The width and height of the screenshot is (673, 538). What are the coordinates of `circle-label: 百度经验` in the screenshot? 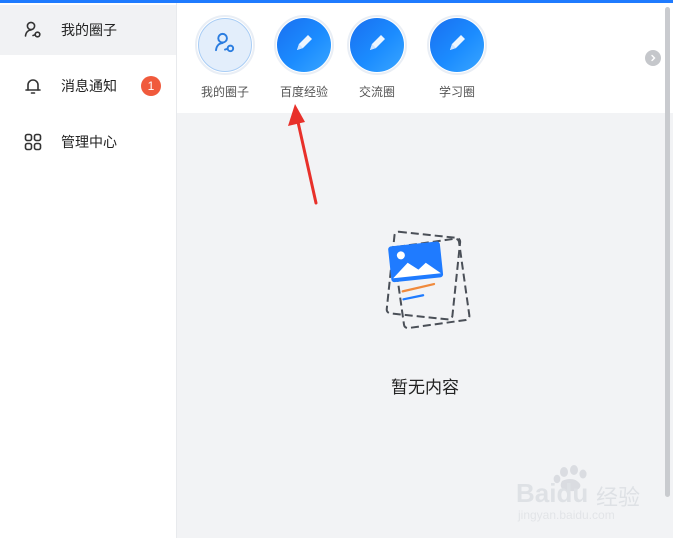 It's located at (303, 92).